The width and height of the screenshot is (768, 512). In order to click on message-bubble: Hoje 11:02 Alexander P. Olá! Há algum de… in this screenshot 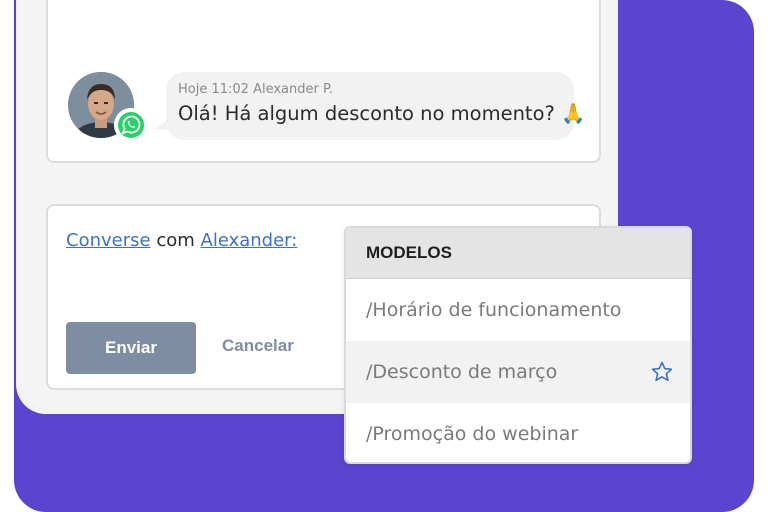, I will do `click(376, 106)`.